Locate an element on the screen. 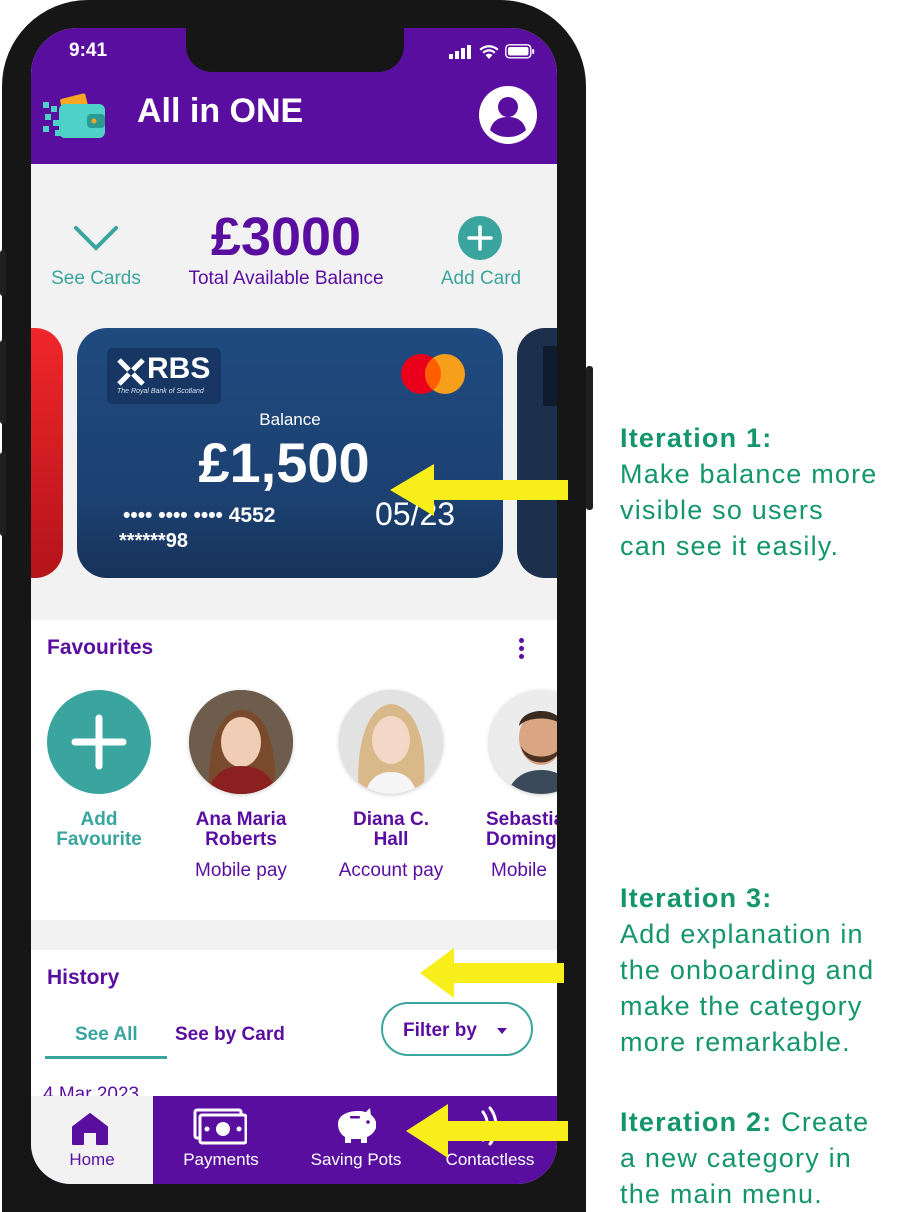 The height and width of the screenshot is (1212, 906). status-icons is located at coordinates (492, 51).